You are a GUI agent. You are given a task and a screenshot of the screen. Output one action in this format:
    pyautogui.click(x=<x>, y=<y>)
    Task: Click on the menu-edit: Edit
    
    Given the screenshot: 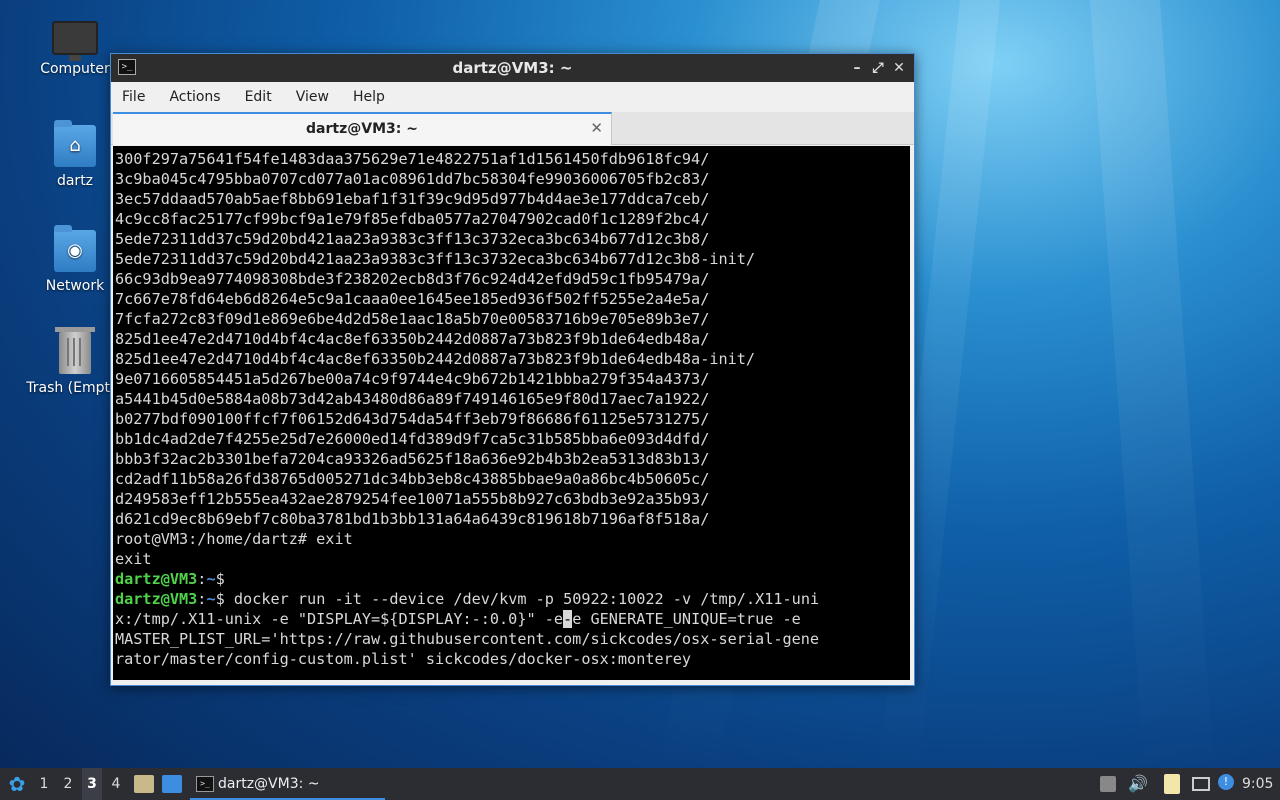 What is the action you would take?
    pyautogui.click(x=258, y=97)
    